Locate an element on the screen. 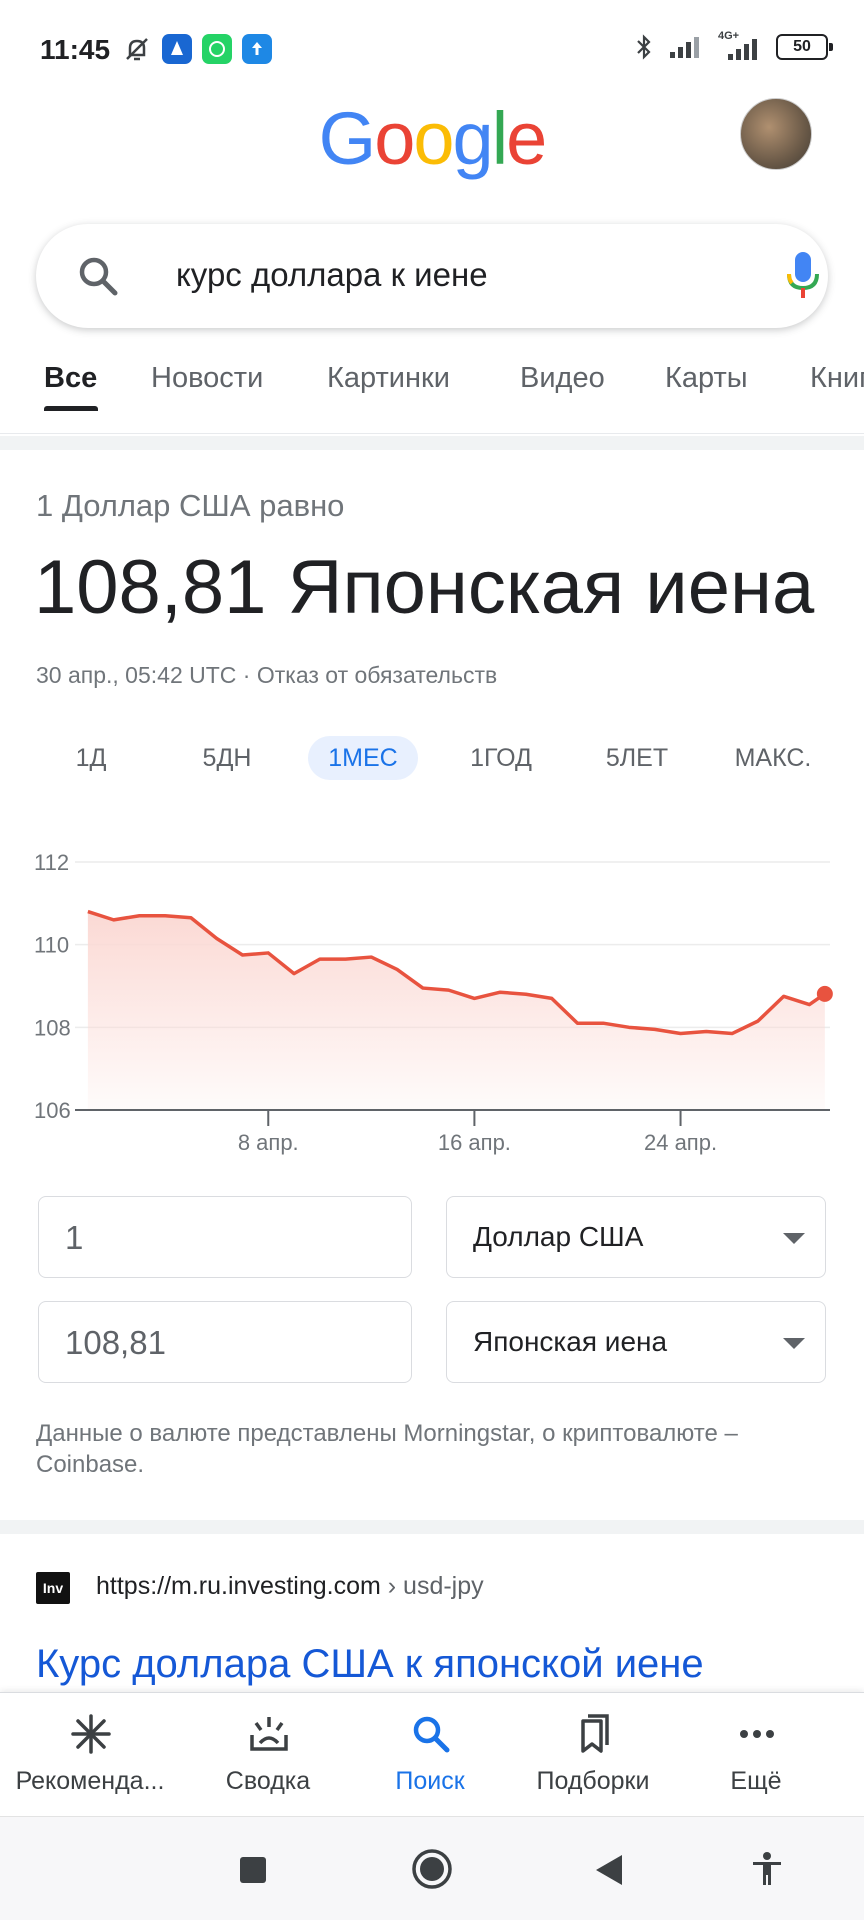 This screenshot has height=1920, width=864. tab-maps: Карты is located at coordinates (706, 378).